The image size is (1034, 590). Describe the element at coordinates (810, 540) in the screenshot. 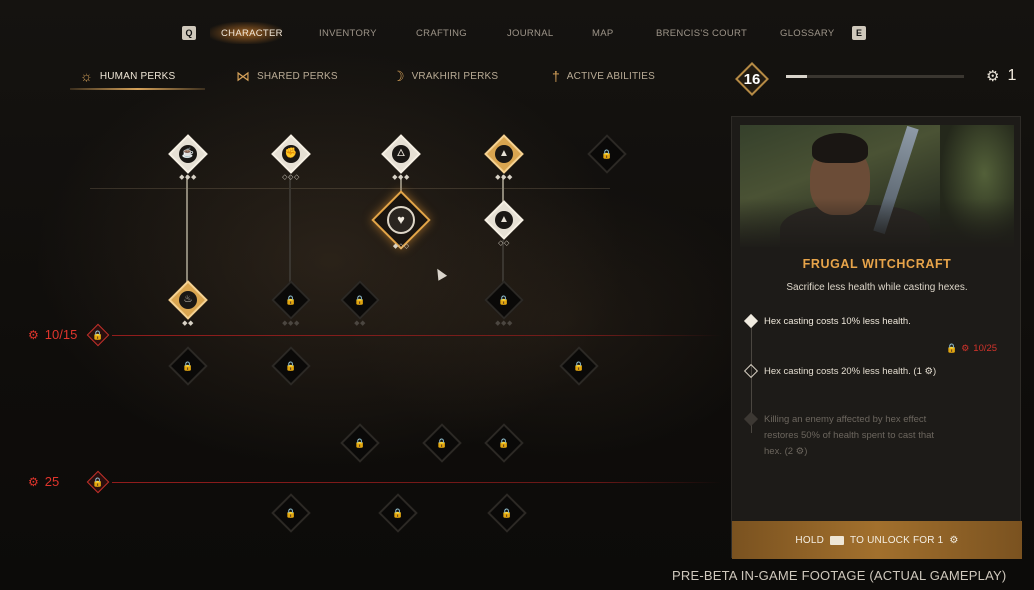

I see `unlock-hold-label: HOLD` at that location.